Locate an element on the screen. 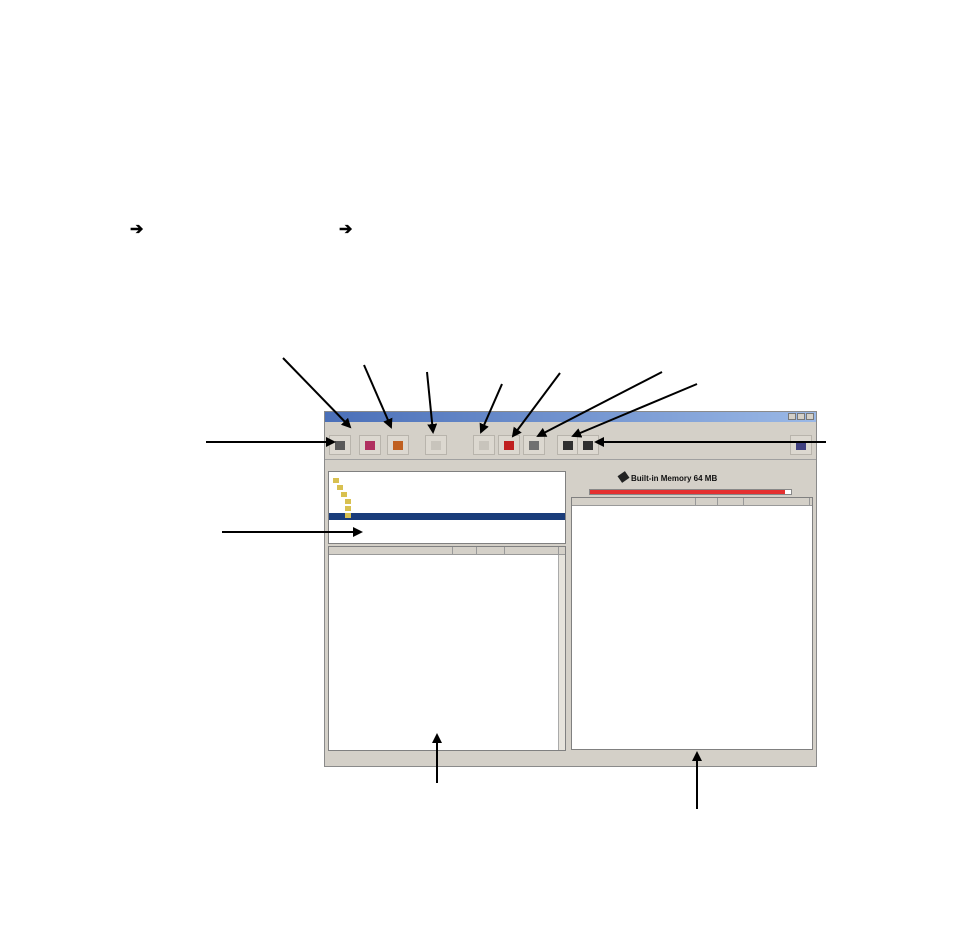 This screenshot has height=939, width=954. folder-tree is located at coordinates (447, 507).